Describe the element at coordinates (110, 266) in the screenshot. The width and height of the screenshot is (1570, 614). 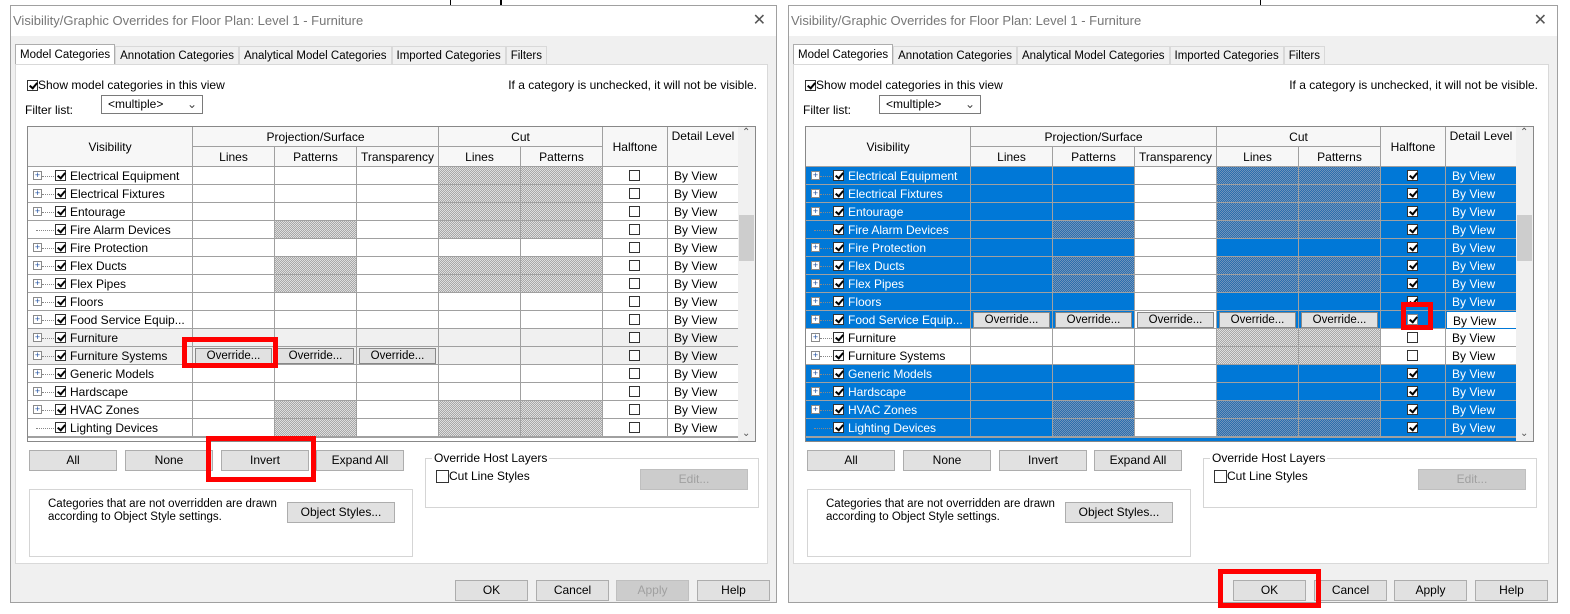
I see `visibility-cell: + Flex Ducts` at that location.